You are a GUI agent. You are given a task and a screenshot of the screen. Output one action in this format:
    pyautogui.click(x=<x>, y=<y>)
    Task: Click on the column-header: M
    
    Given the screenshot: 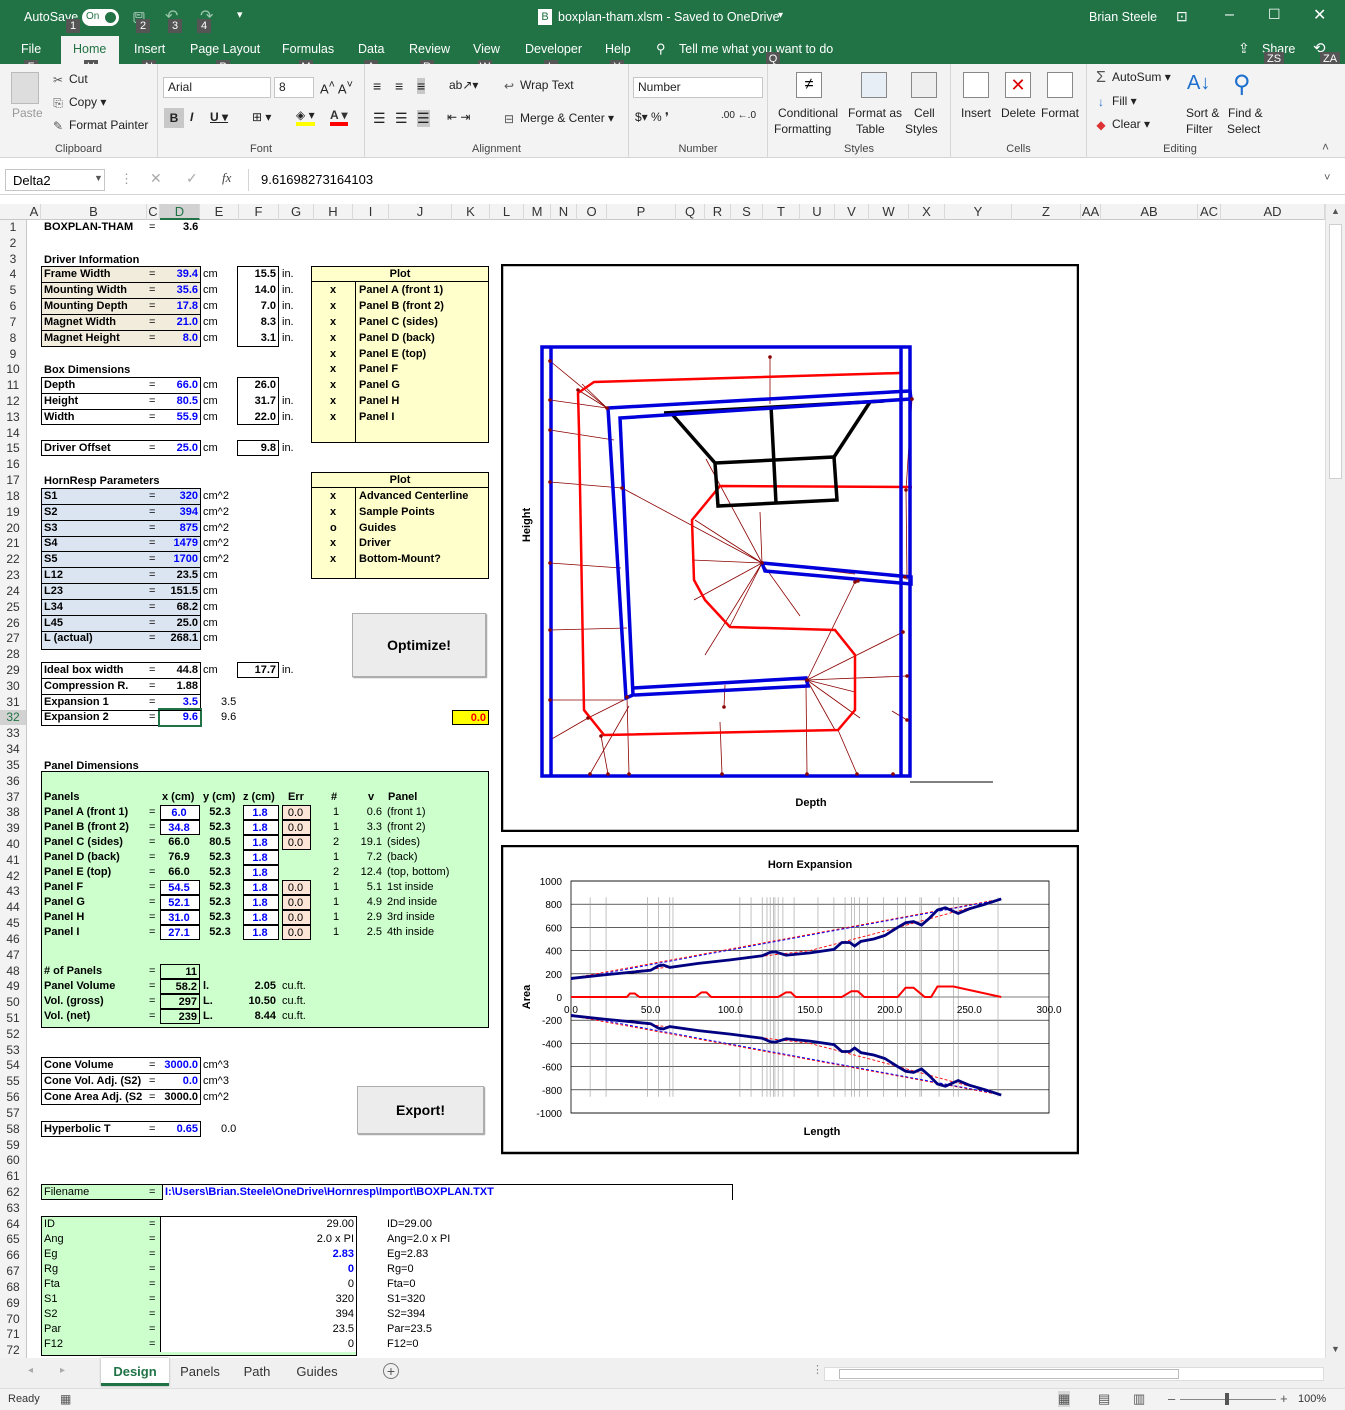 What is the action you would take?
    pyautogui.click(x=537, y=212)
    